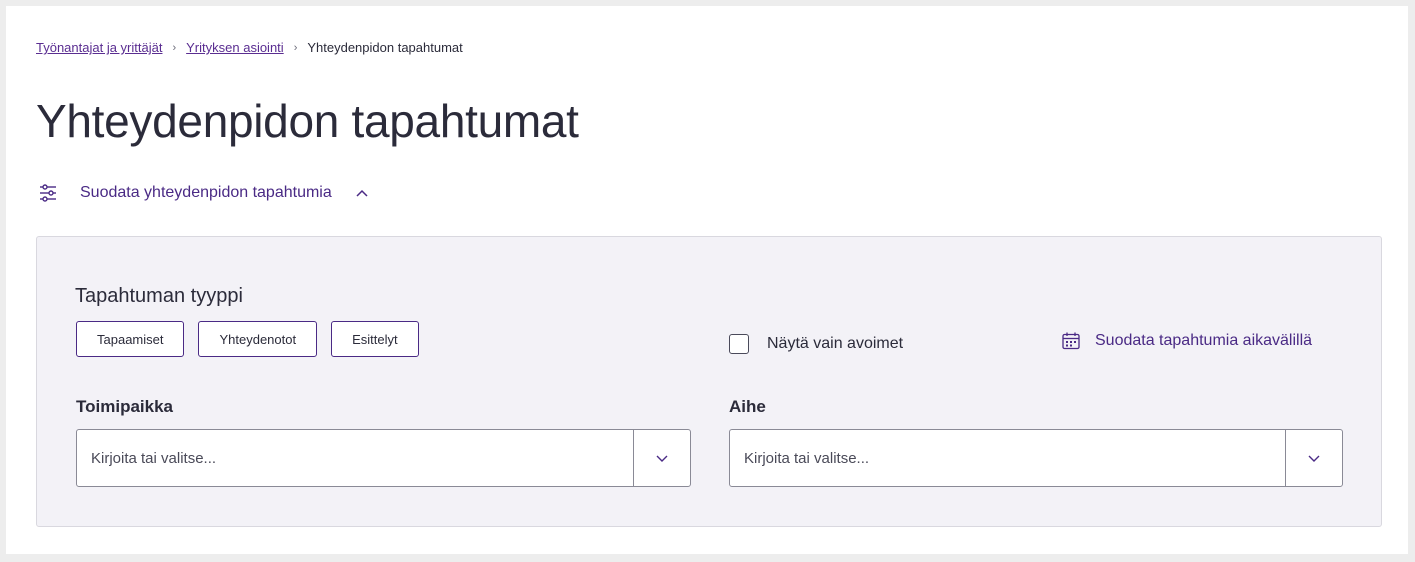  I want to click on sliders-icon, so click(48, 193).